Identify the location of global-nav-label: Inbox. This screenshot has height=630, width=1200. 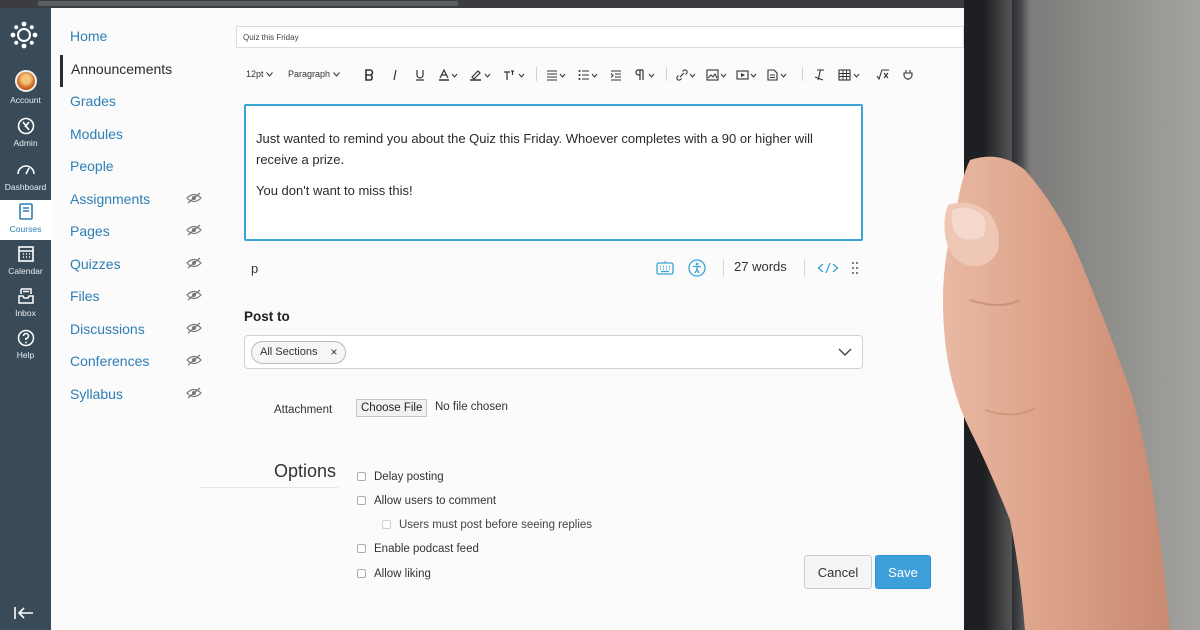
(25, 313).